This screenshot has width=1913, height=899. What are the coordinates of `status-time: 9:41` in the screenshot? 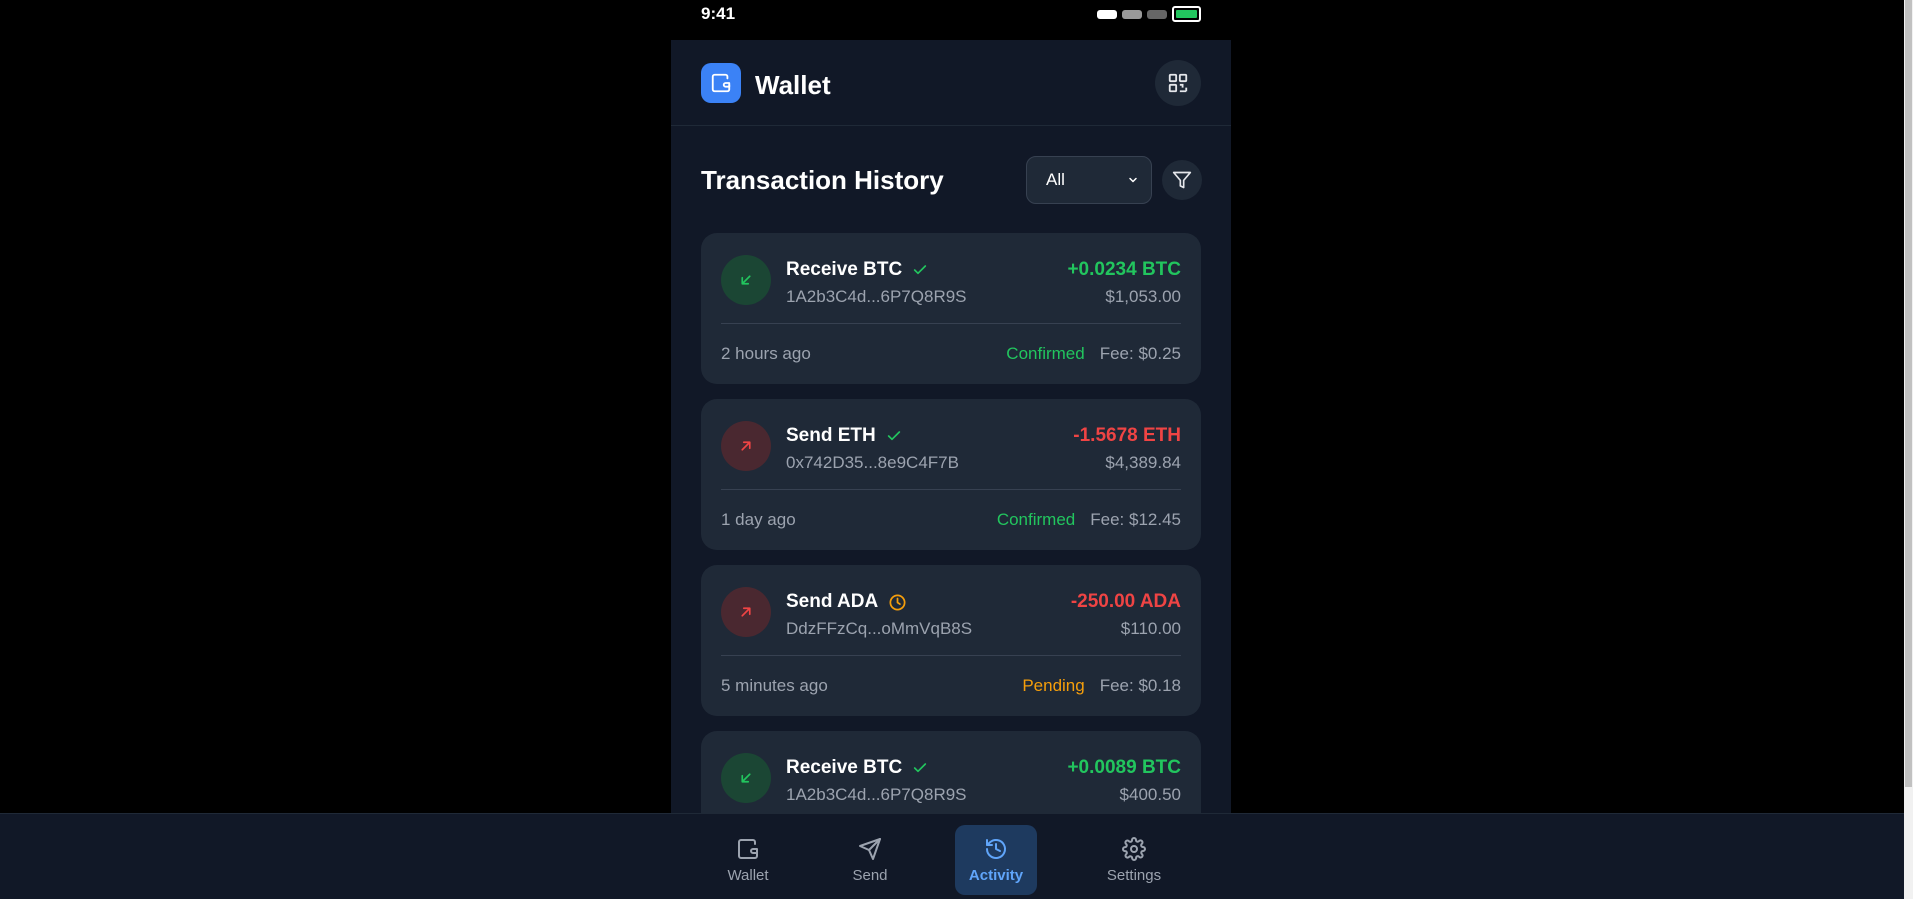 It's located at (718, 13).